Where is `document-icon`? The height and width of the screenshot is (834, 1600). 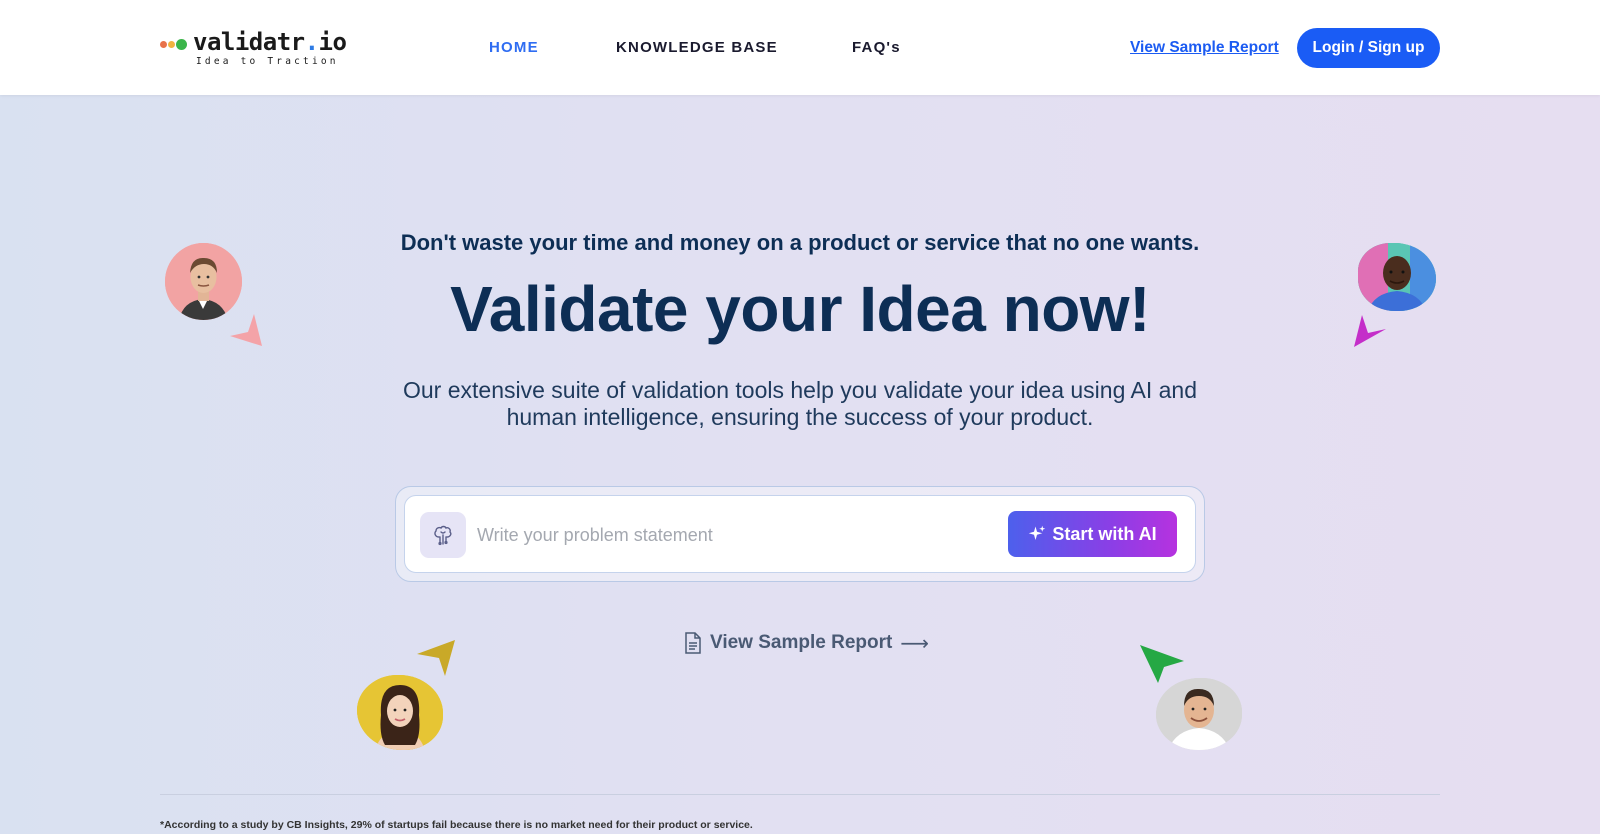
document-icon is located at coordinates (693, 643).